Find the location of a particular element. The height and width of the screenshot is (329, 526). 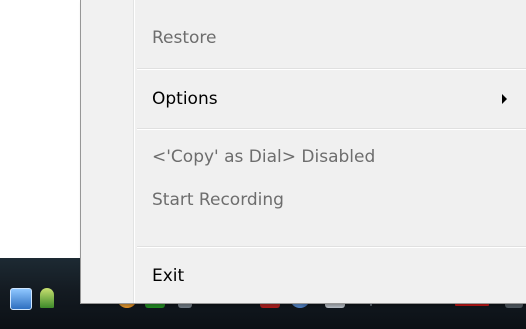

menu-gutter-divider is located at coordinates (134, 151).